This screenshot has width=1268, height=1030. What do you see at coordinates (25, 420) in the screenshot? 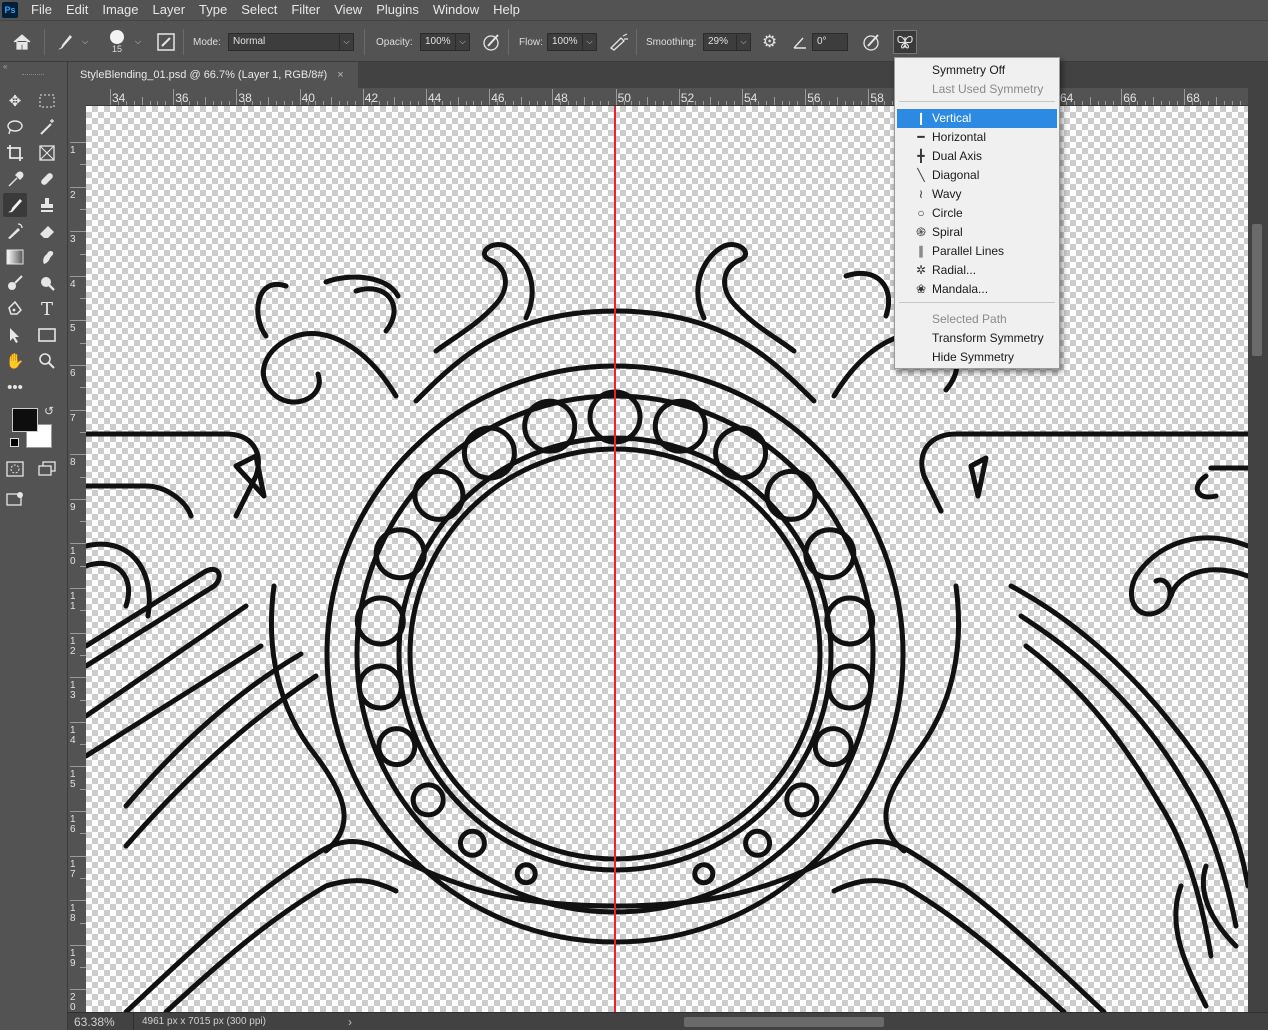
I see `foreground-color-swatch-top` at bounding box center [25, 420].